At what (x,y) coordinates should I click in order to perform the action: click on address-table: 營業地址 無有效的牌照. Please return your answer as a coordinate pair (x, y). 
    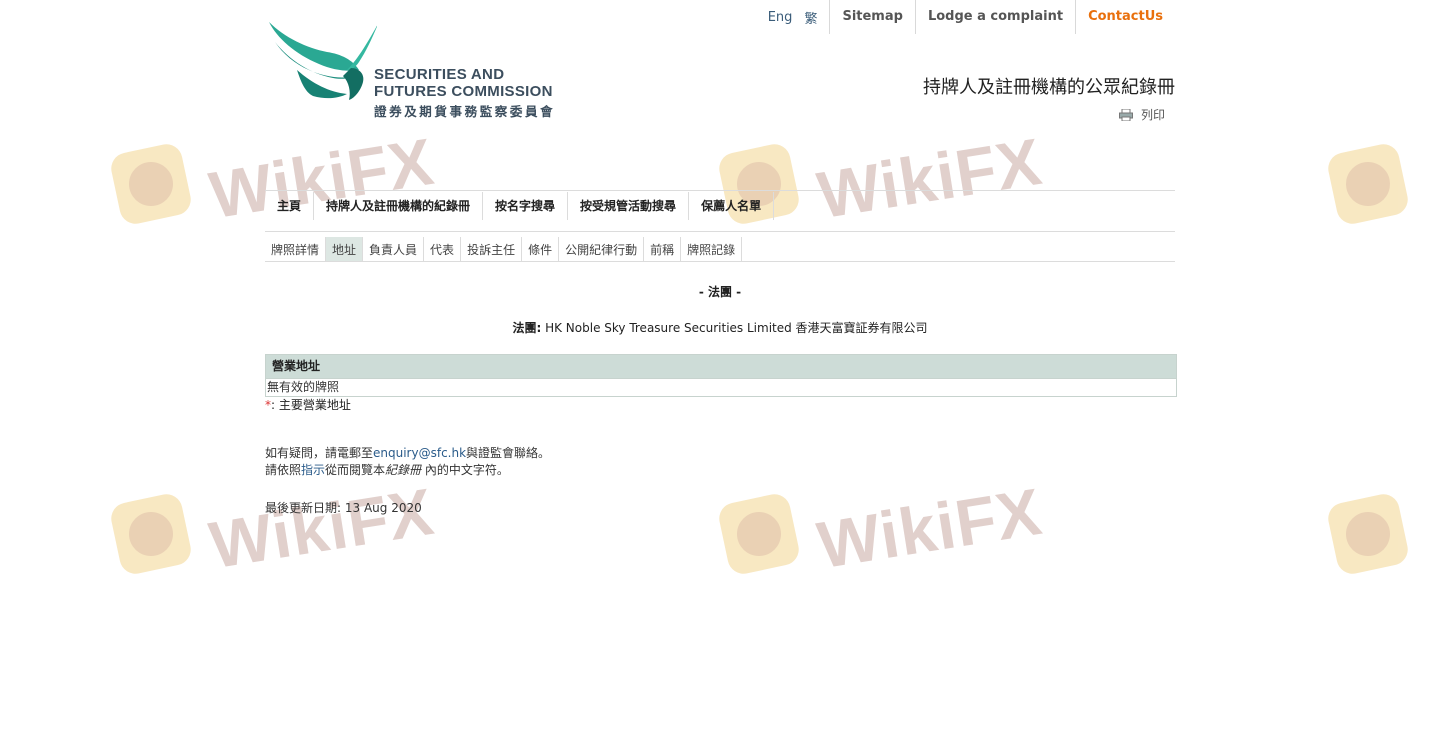
    Looking at the image, I should click on (721, 375).